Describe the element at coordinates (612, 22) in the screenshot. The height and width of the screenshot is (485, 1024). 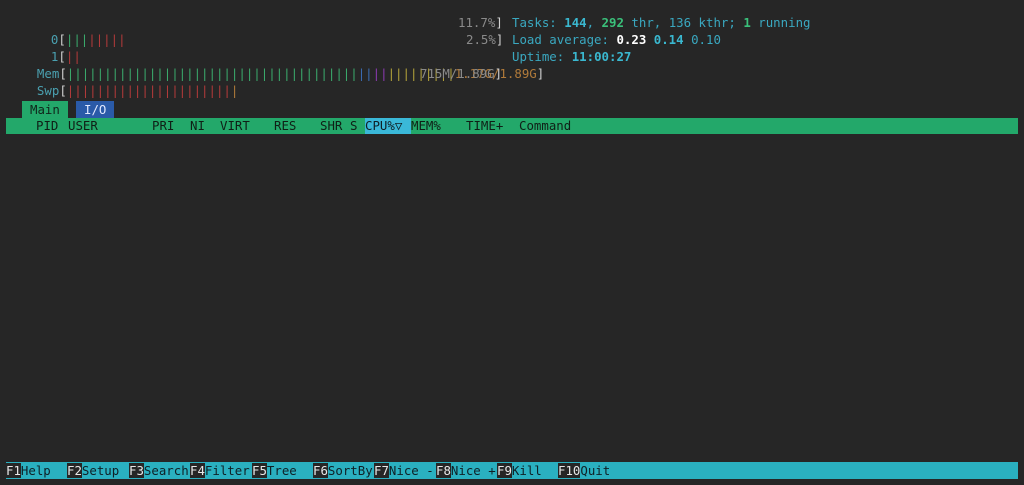
I see `threads-count: 292` at that location.